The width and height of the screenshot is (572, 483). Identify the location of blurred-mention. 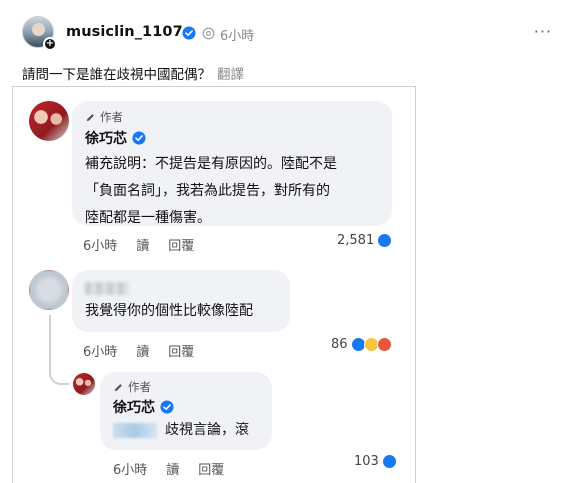
(135, 430).